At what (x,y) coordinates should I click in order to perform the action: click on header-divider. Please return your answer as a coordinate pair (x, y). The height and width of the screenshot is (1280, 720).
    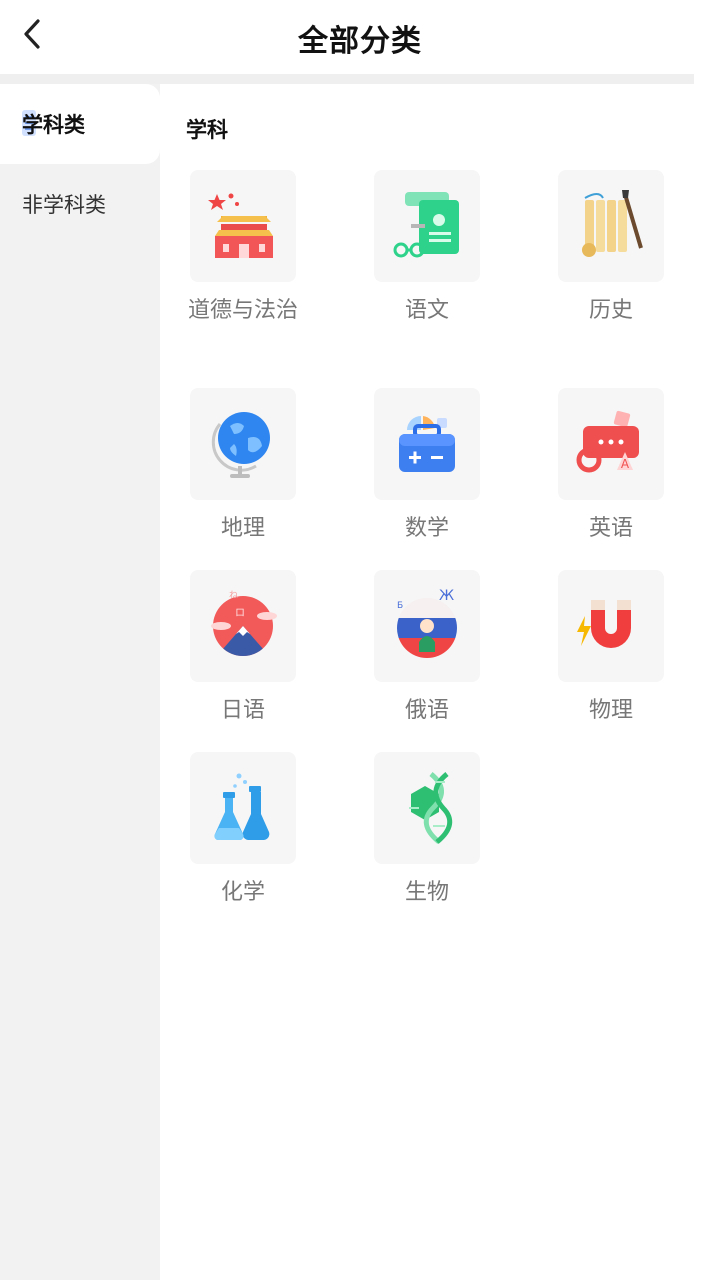
    Looking at the image, I should click on (347, 79).